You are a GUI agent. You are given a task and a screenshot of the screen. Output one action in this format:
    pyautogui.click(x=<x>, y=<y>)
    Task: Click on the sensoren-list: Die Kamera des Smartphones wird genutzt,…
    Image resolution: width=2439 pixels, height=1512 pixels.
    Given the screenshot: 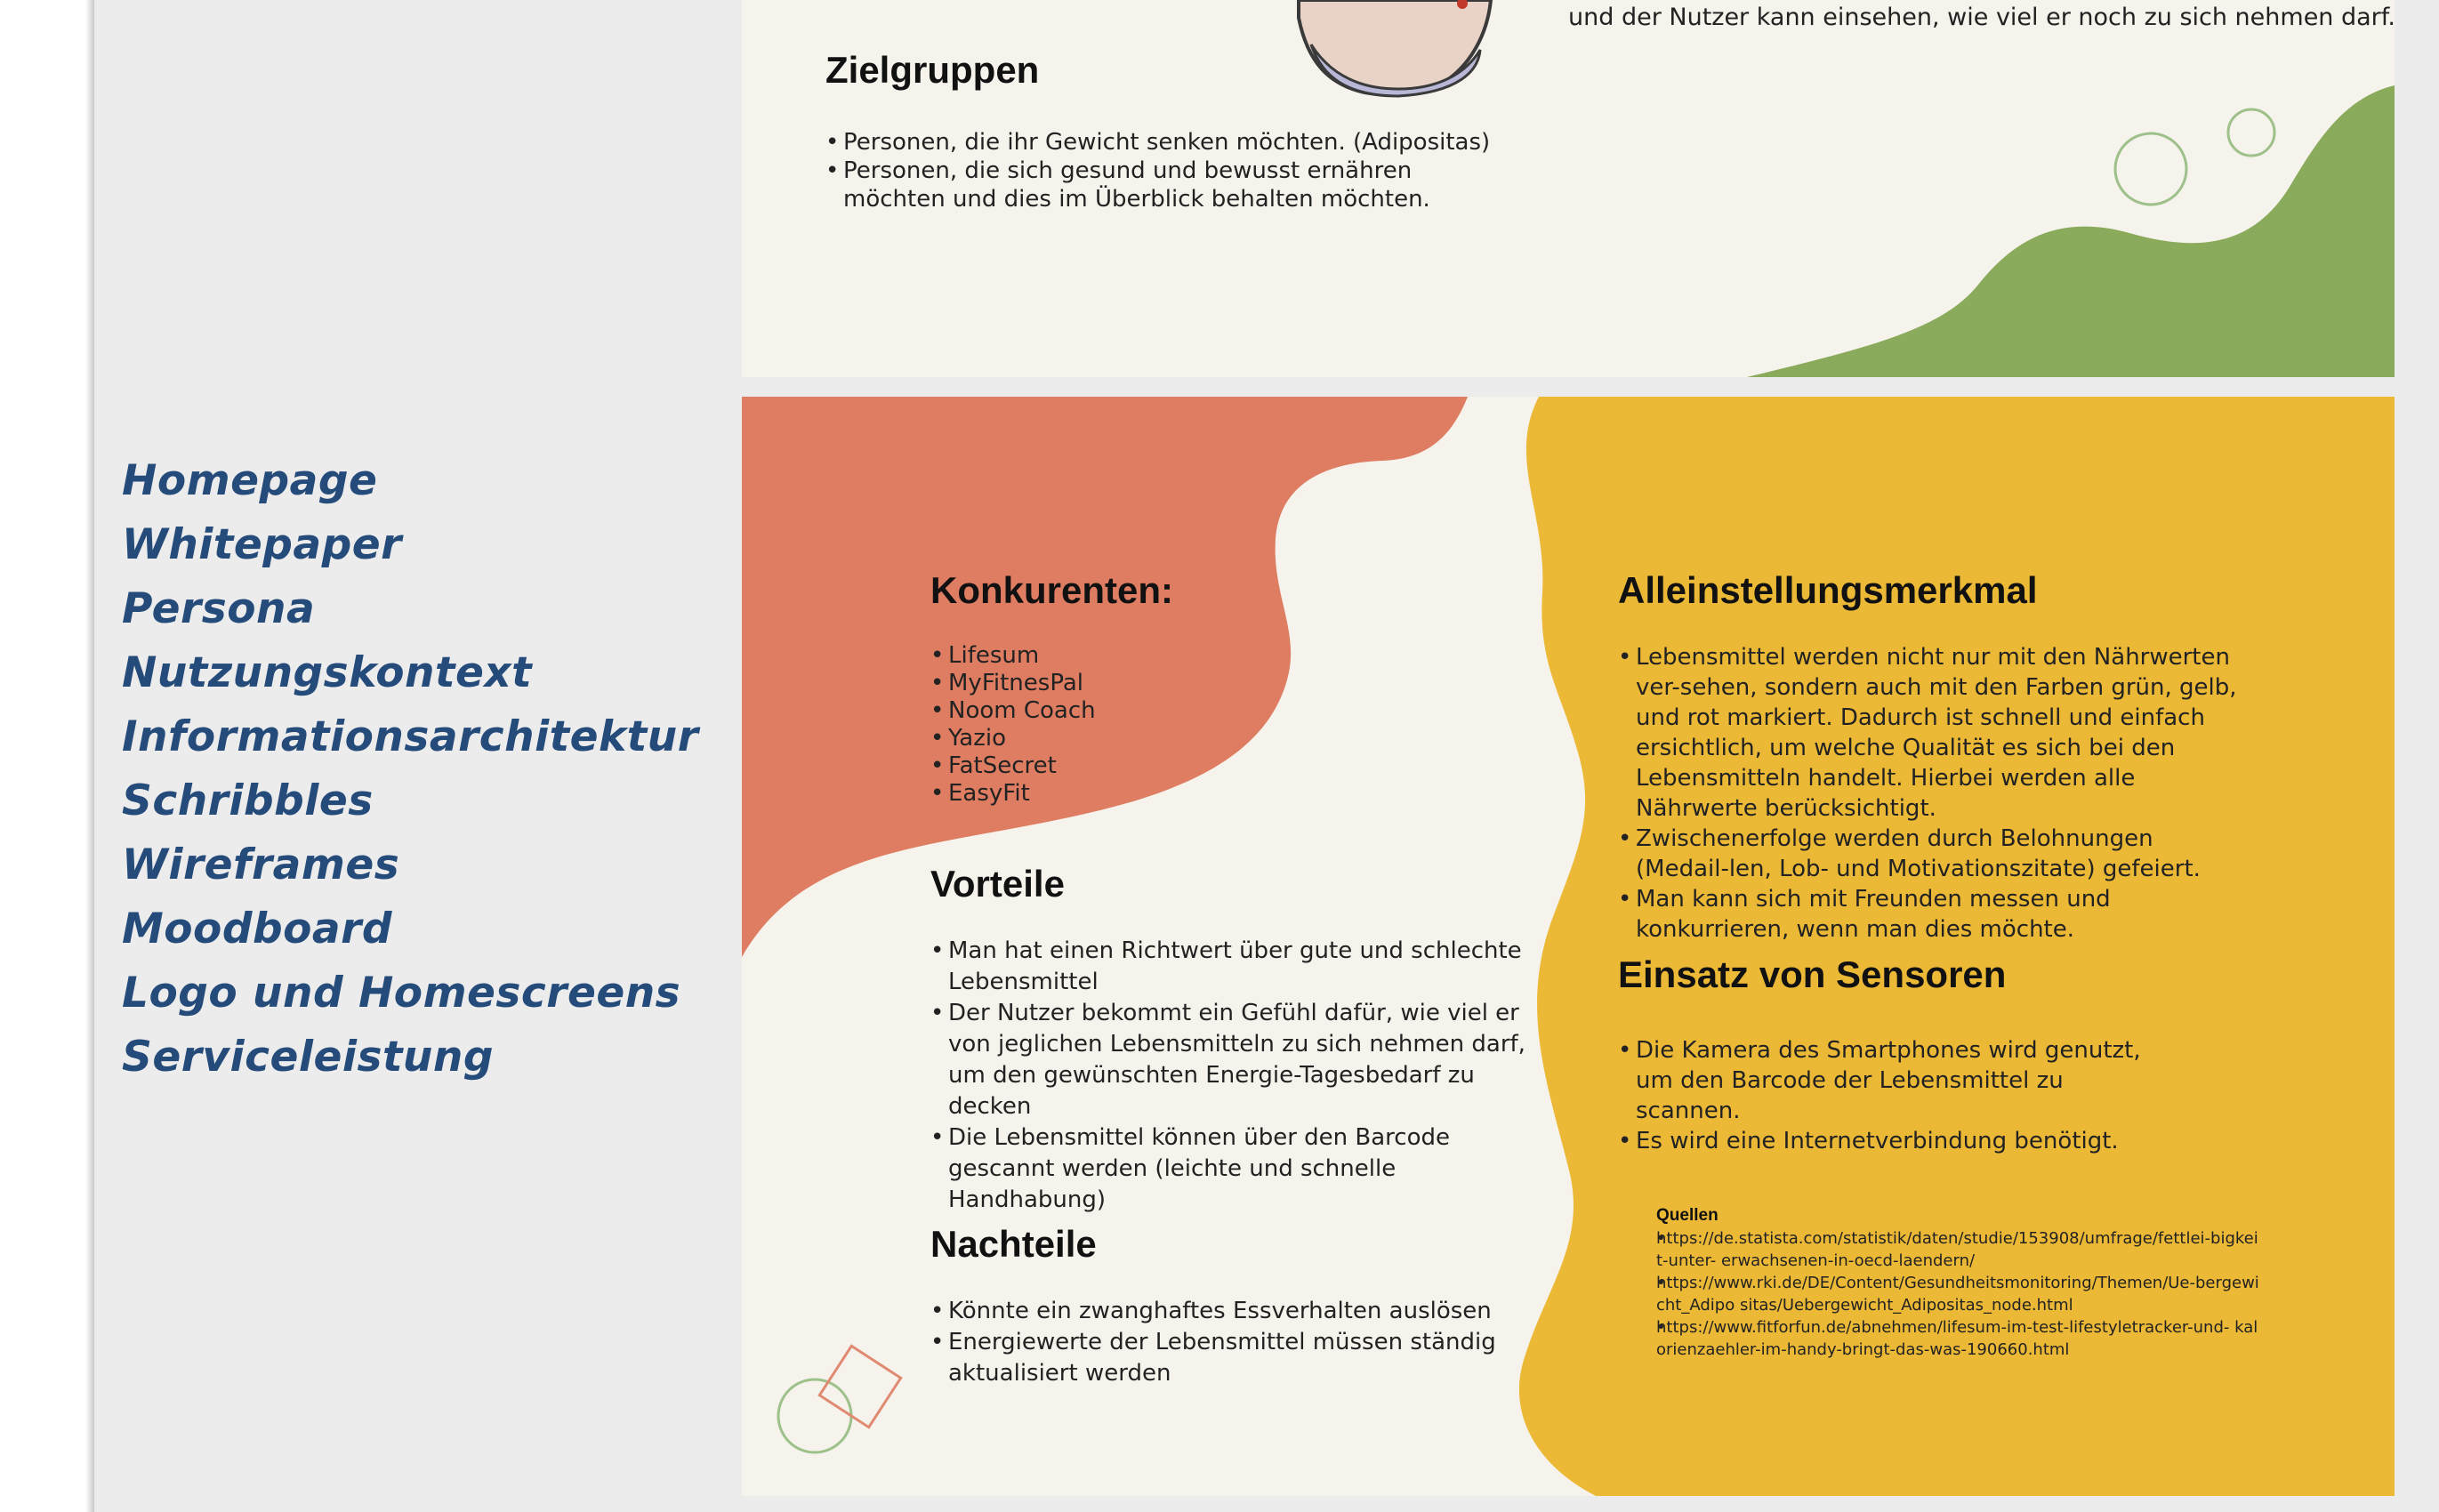 What is the action you would take?
    pyautogui.click(x=1894, y=1095)
    